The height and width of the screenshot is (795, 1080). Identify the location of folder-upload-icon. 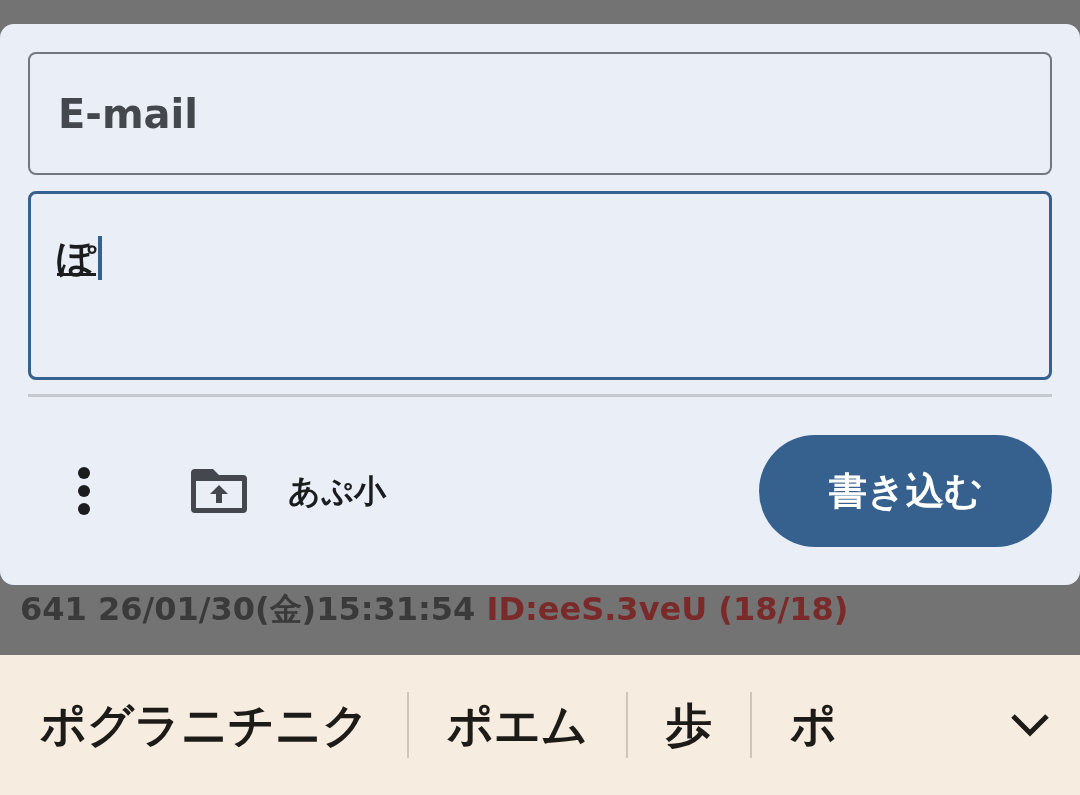
(219, 491).